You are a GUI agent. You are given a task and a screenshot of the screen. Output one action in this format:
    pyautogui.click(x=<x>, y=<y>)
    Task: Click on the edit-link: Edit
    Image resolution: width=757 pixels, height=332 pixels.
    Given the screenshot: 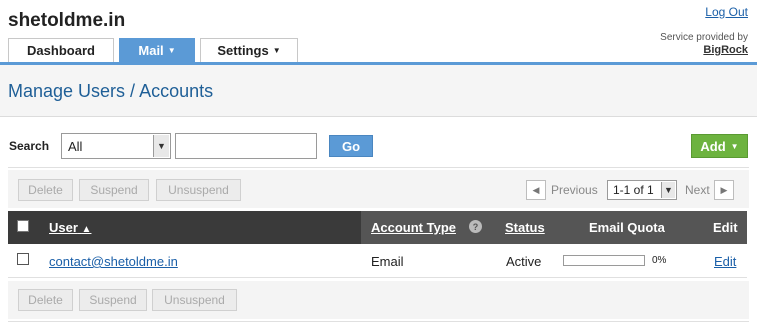 What is the action you would take?
    pyautogui.click(x=725, y=261)
    